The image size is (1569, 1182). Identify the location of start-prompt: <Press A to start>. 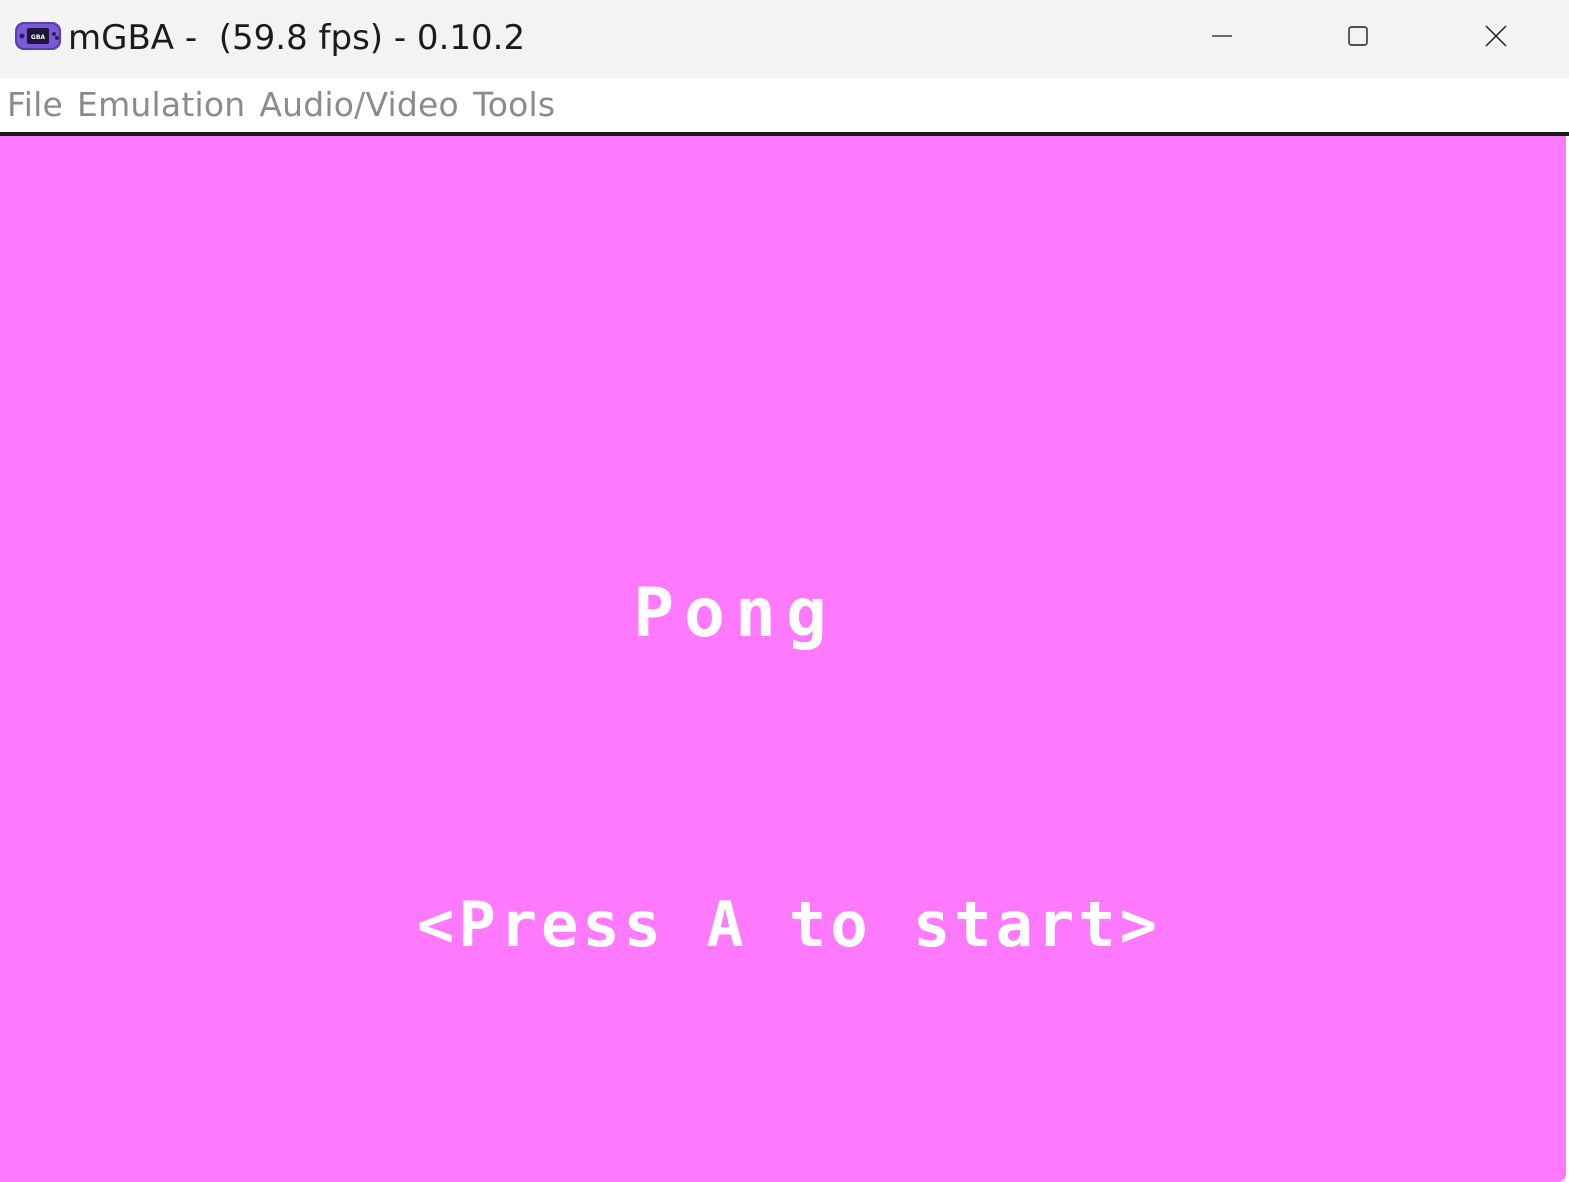
(789, 924).